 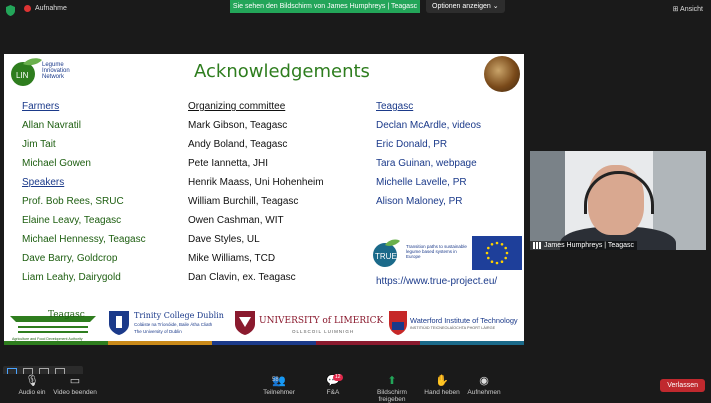 What do you see at coordinates (238, 144) in the screenshot?
I see `committee-member: Andy Boland, Teagasc` at bounding box center [238, 144].